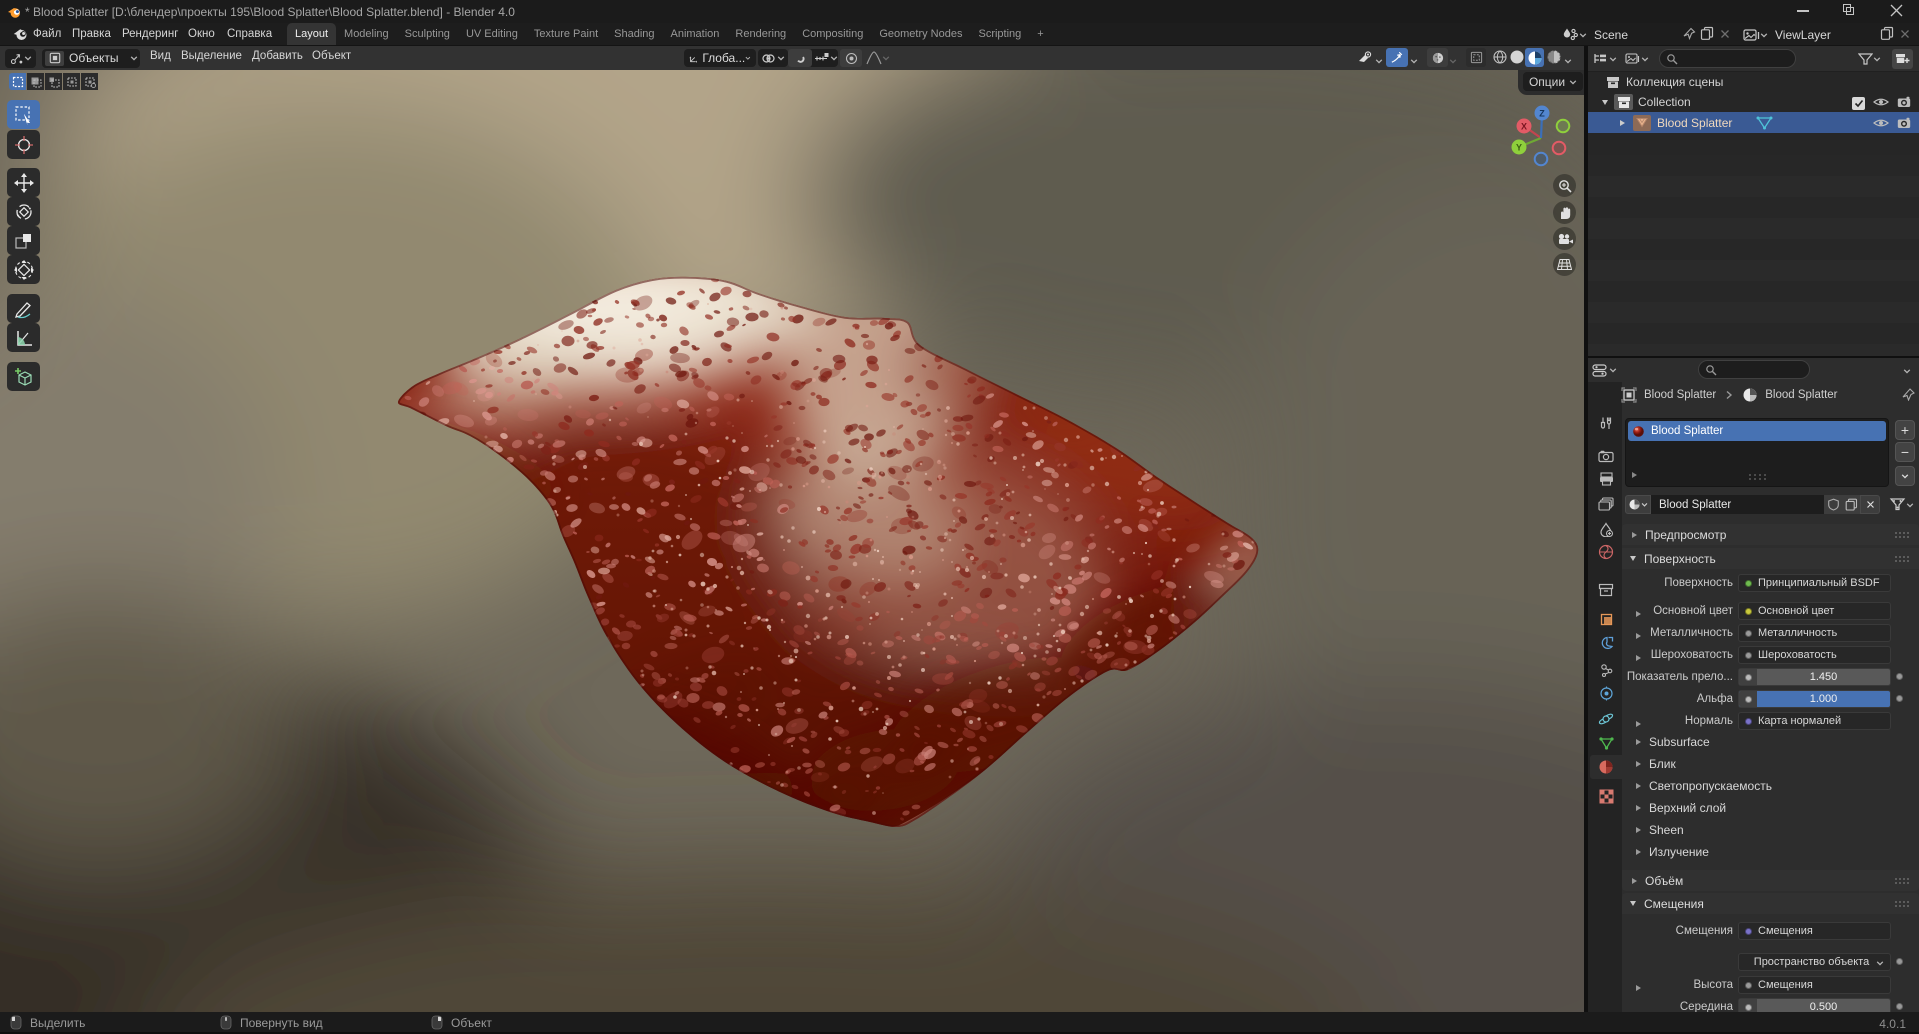  What do you see at coordinates (1519, 148) in the screenshot?
I see `svg-text: Y` at bounding box center [1519, 148].